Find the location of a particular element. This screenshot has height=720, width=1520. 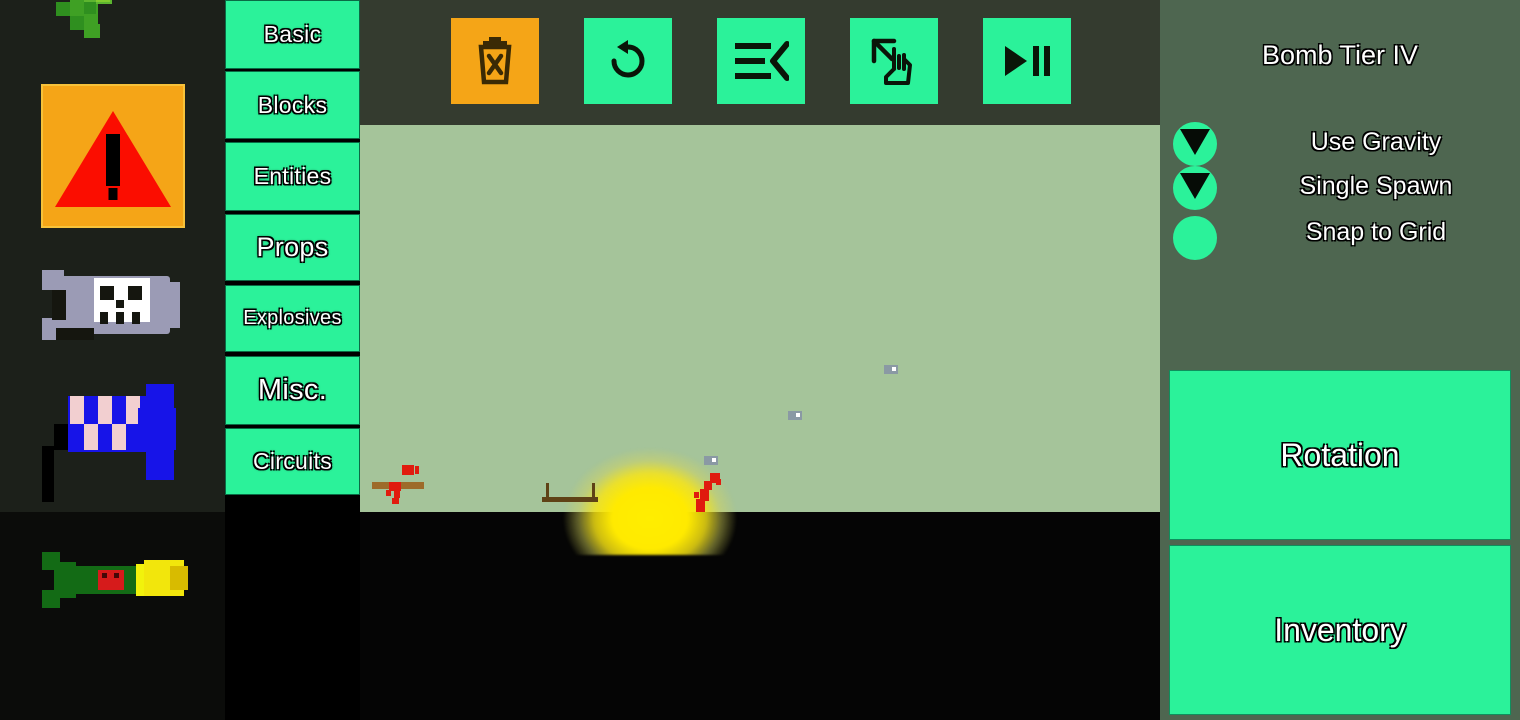

toolbar is located at coordinates (760, 62).